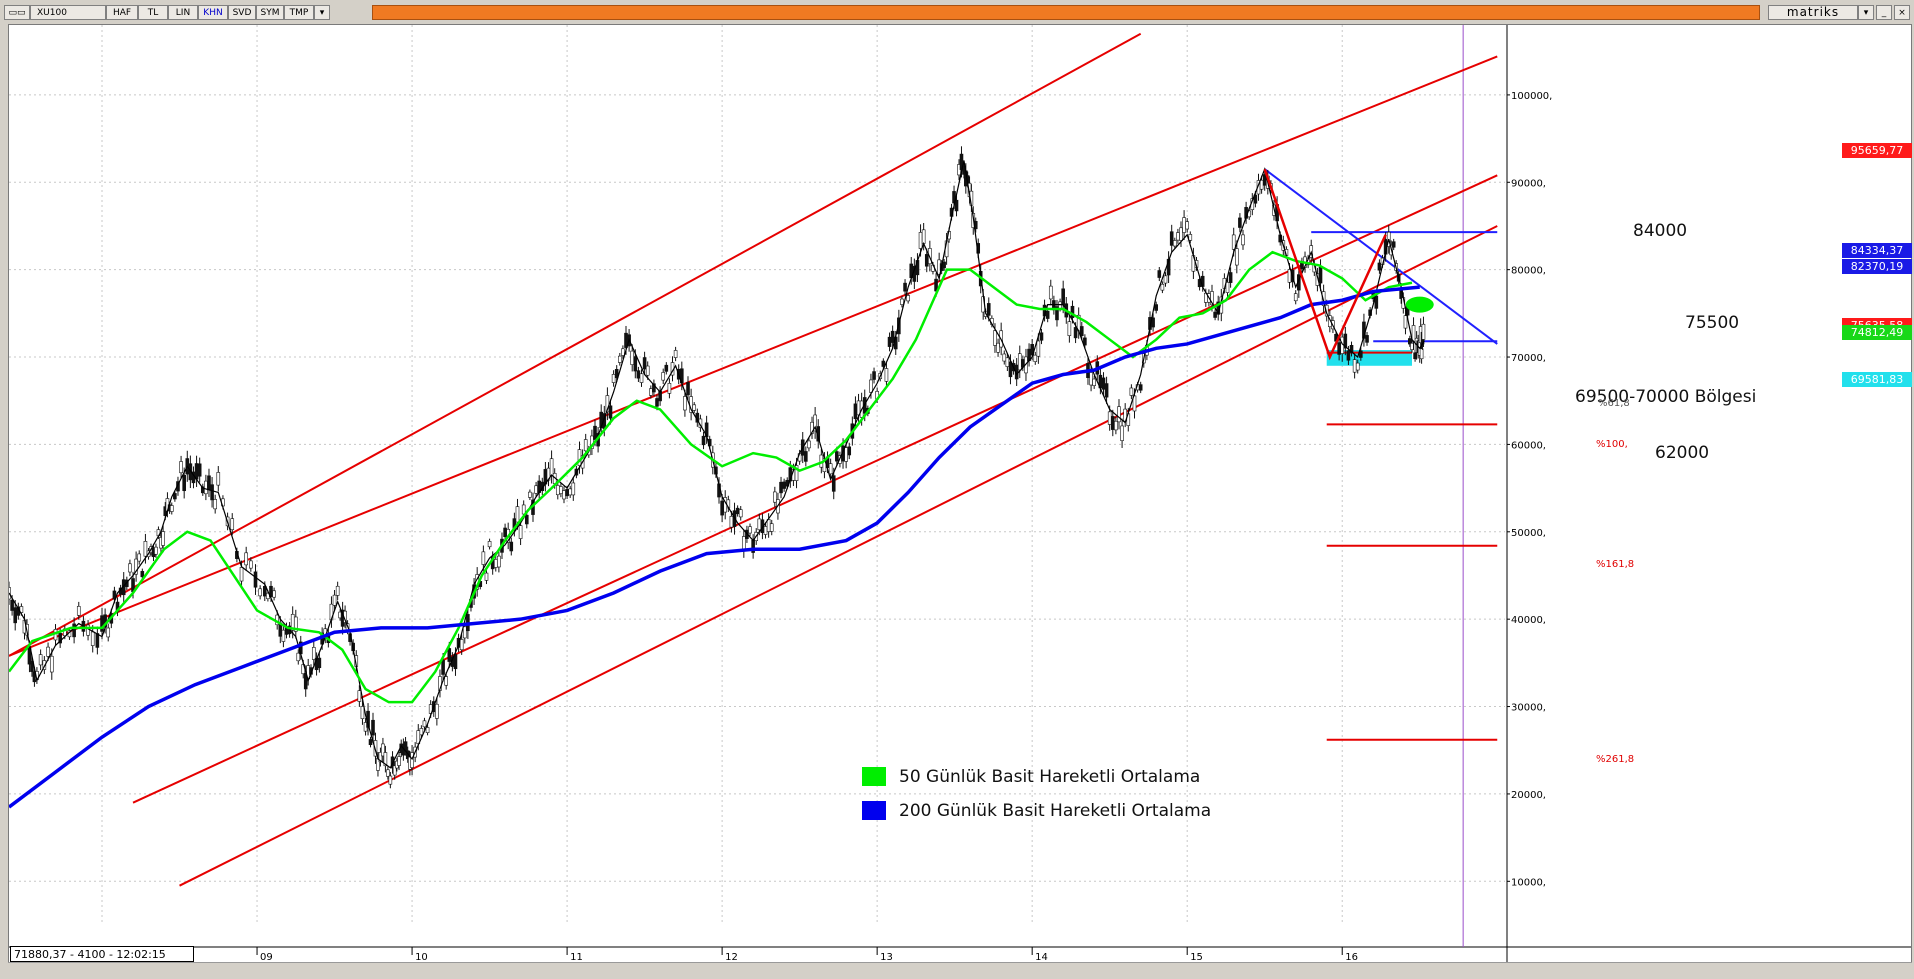 This screenshot has height=979, width=1914. I want to click on horizontal-scrollbar, so click(960, 969).